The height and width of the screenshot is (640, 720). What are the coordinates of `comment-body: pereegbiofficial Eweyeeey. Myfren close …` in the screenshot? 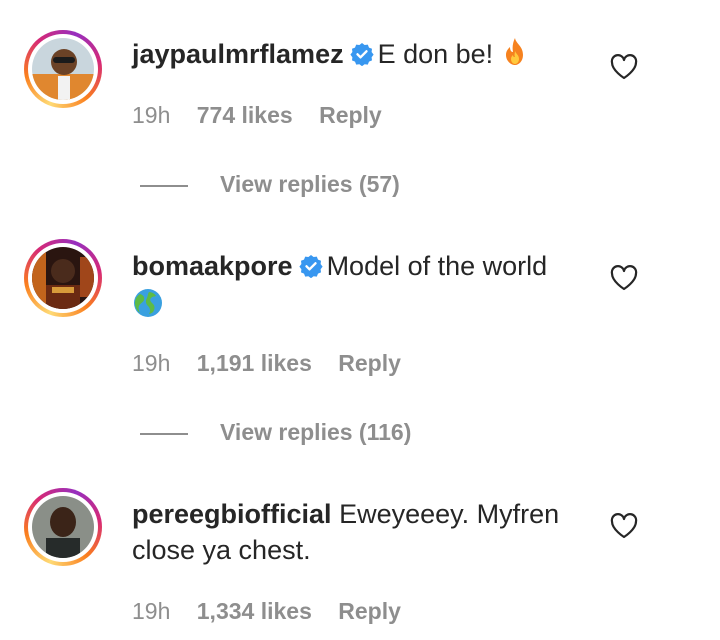 It's located at (357, 532).